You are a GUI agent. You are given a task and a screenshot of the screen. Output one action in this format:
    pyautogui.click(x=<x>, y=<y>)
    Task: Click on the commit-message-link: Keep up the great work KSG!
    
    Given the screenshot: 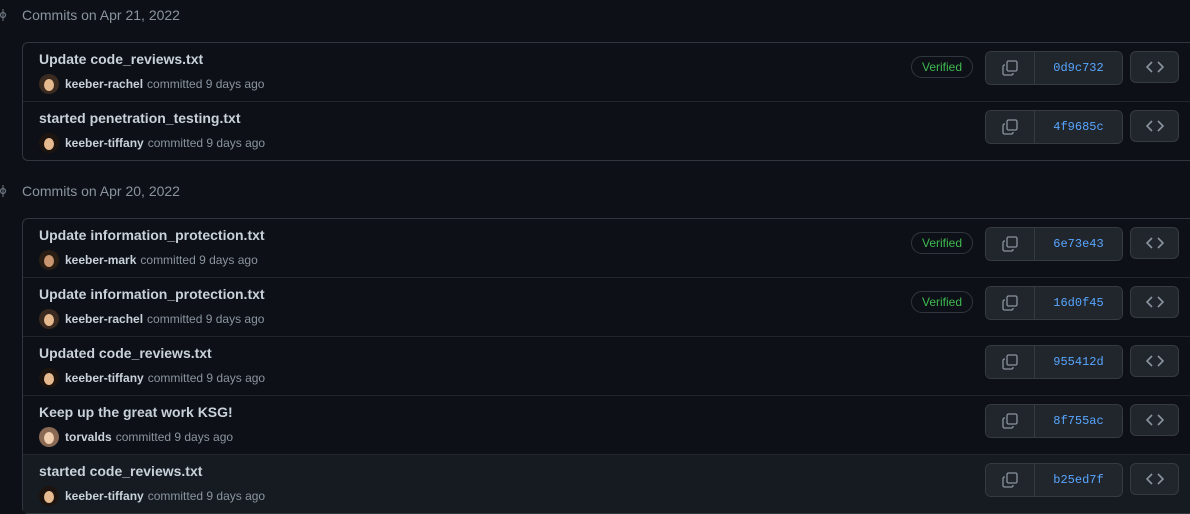 What is the action you would take?
    pyautogui.click(x=136, y=412)
    